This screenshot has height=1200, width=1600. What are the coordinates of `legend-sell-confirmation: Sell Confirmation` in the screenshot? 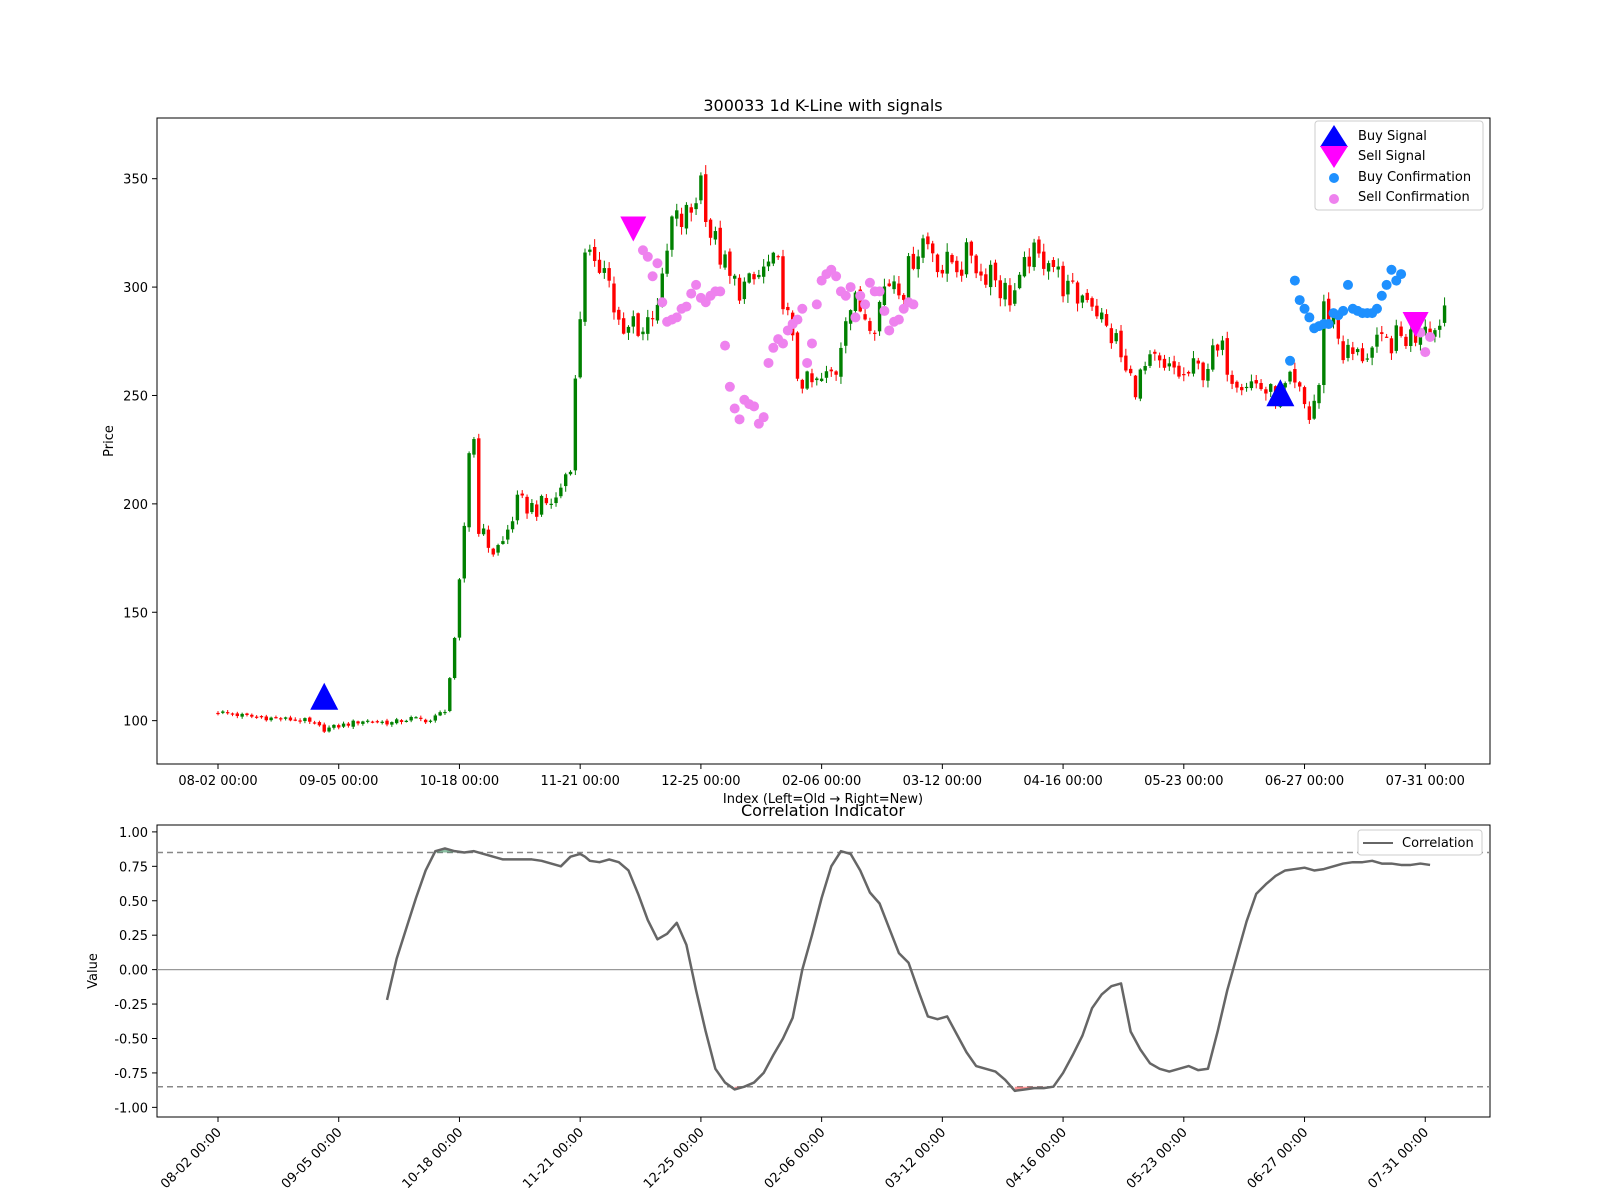 It's located at (1414, 197).